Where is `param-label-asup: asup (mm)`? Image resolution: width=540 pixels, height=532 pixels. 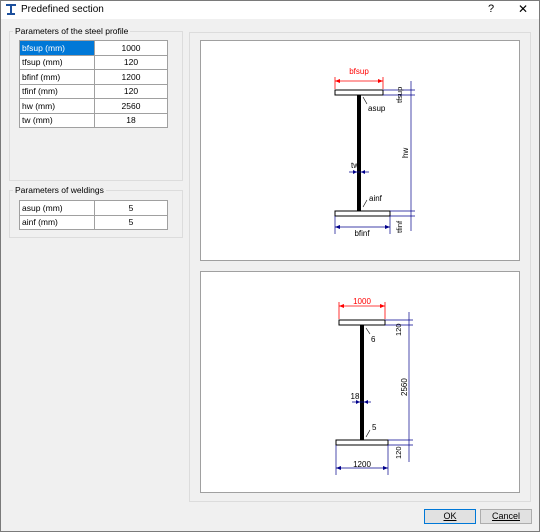
param-label-asup: asup (mm) is located at coordinates (57, 208).